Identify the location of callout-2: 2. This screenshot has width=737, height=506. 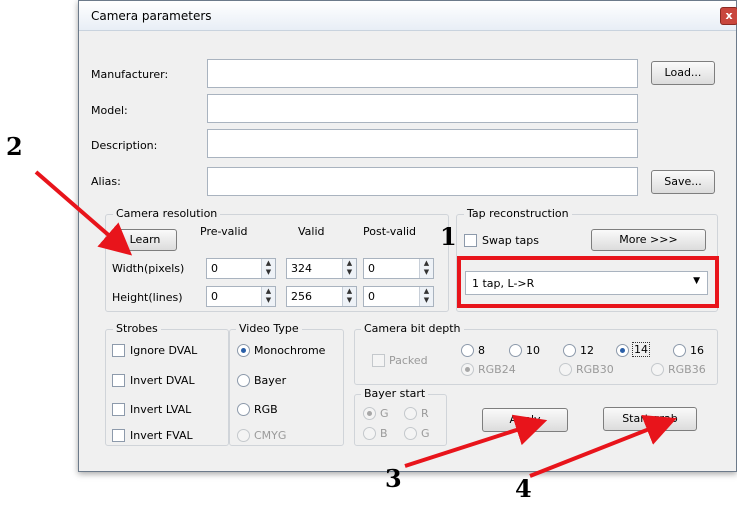
(14, 146).